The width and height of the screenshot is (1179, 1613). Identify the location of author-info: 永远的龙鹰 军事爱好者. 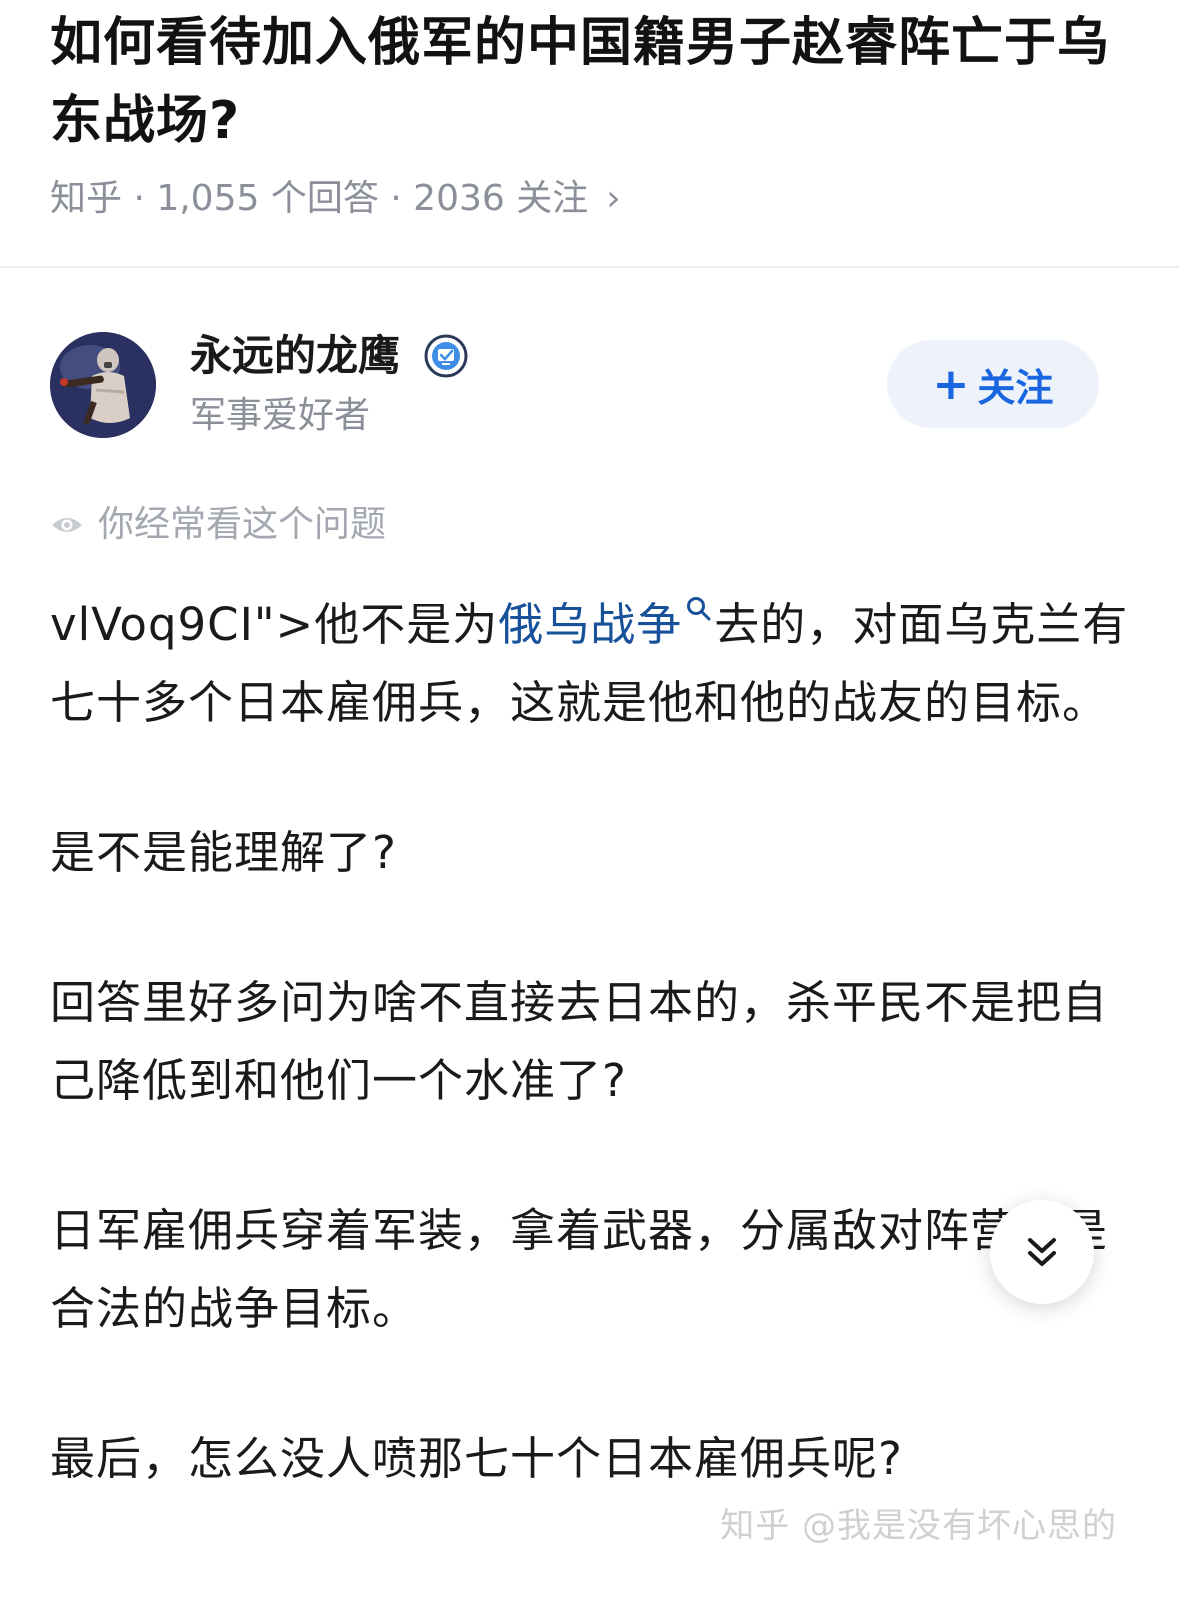
(329, 385).